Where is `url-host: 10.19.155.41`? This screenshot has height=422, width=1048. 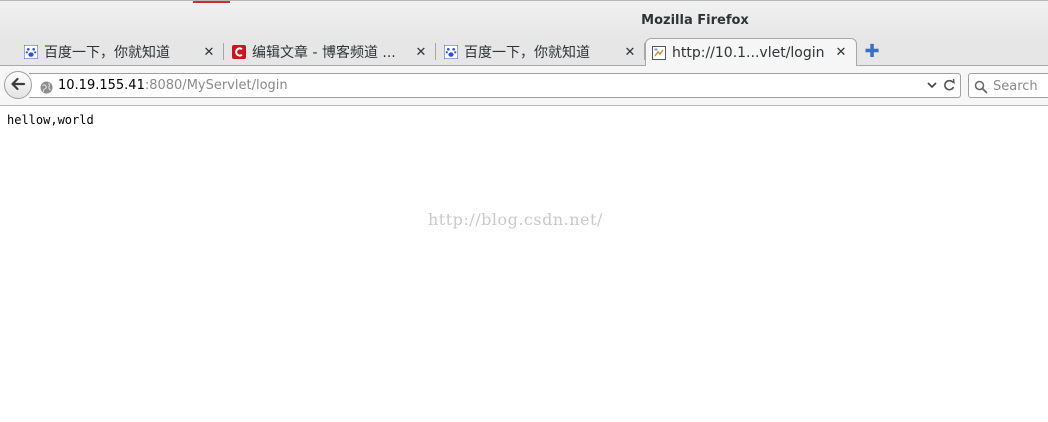
url-host: 10.19.155.41 is located at coordinates (101, 85).